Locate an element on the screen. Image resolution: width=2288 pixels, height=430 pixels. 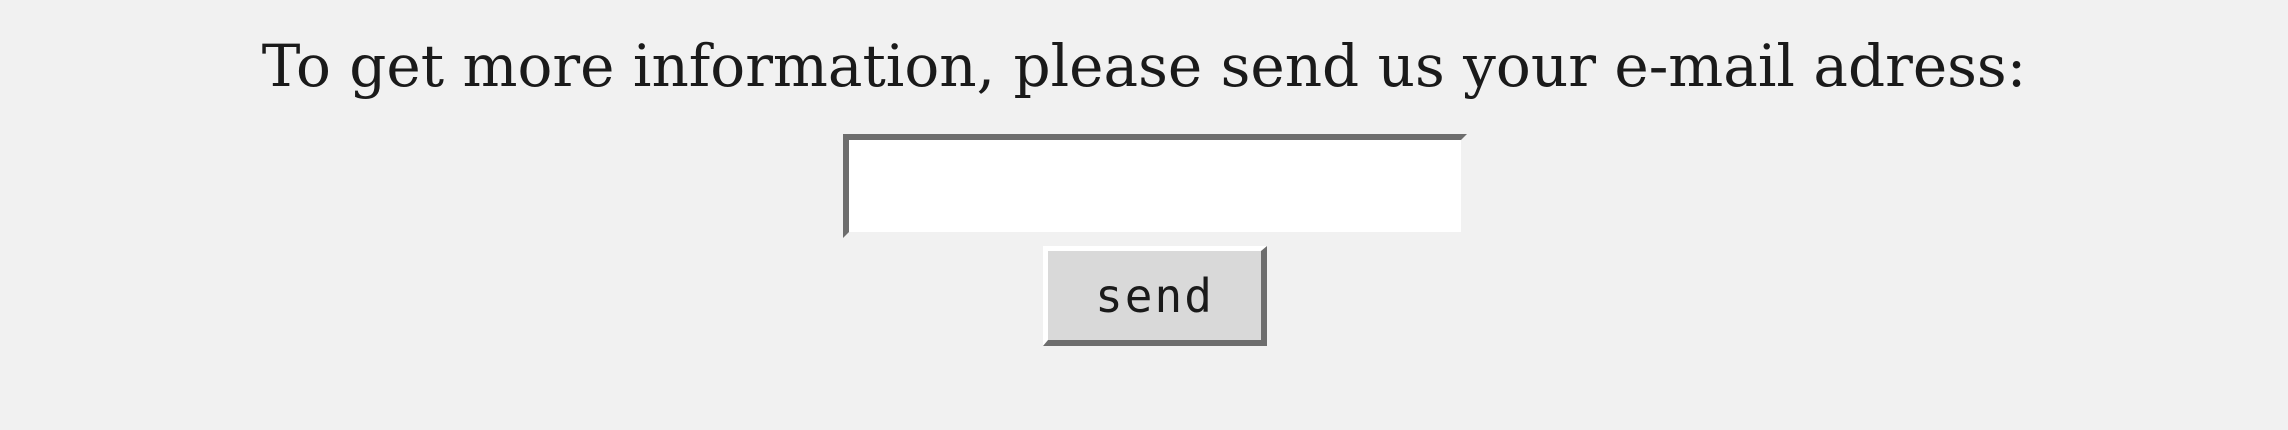
email-field is located at coordinates (1155, 186).